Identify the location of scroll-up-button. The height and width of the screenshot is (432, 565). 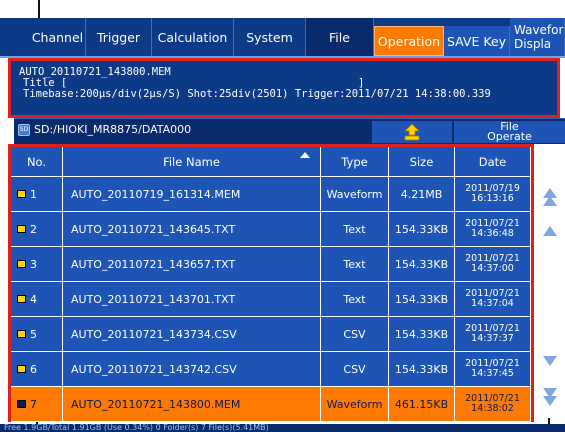
(550, 231).